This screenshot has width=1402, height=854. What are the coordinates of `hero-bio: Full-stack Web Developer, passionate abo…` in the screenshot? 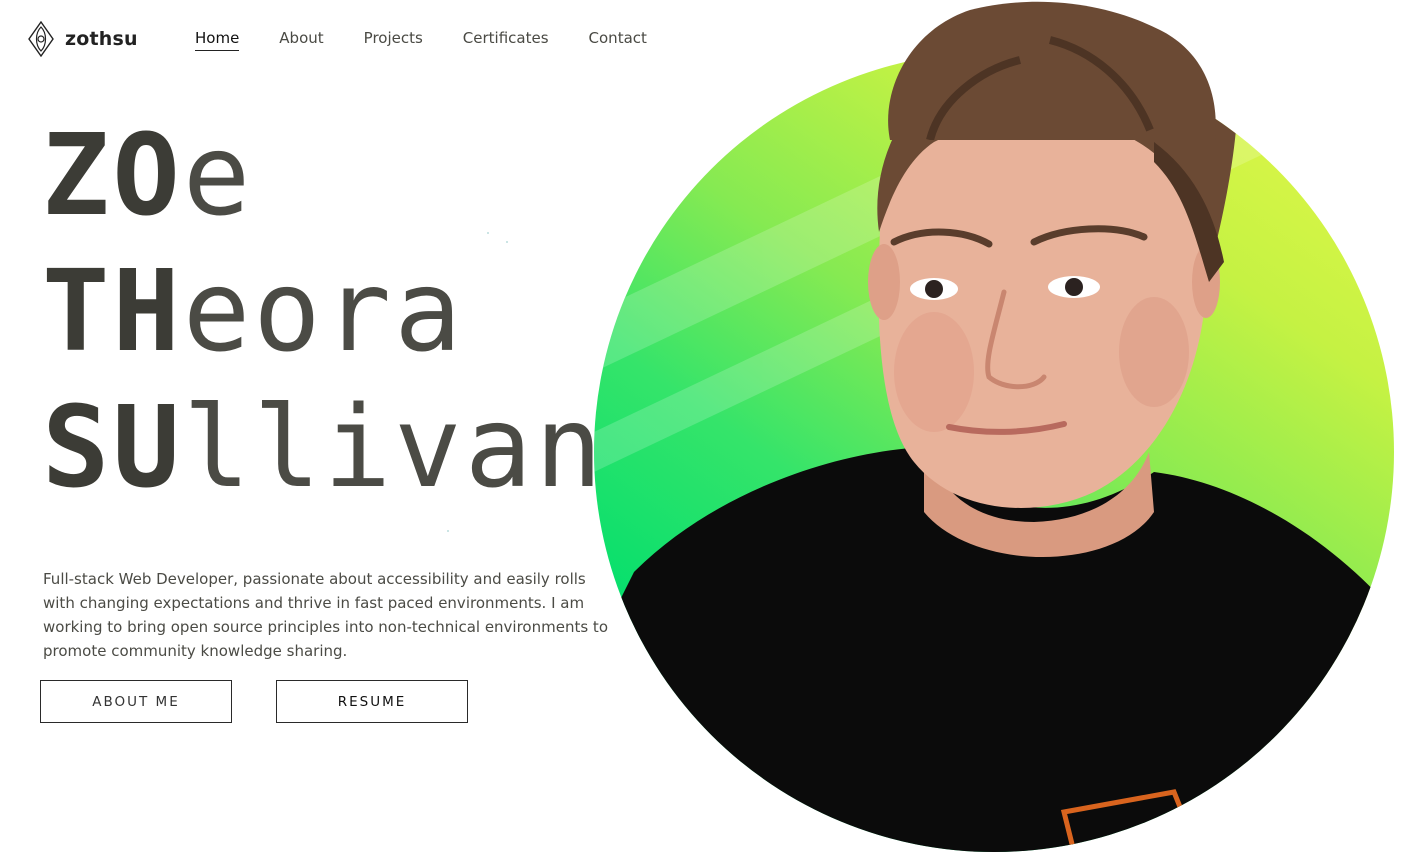 It's located at (325, 615).